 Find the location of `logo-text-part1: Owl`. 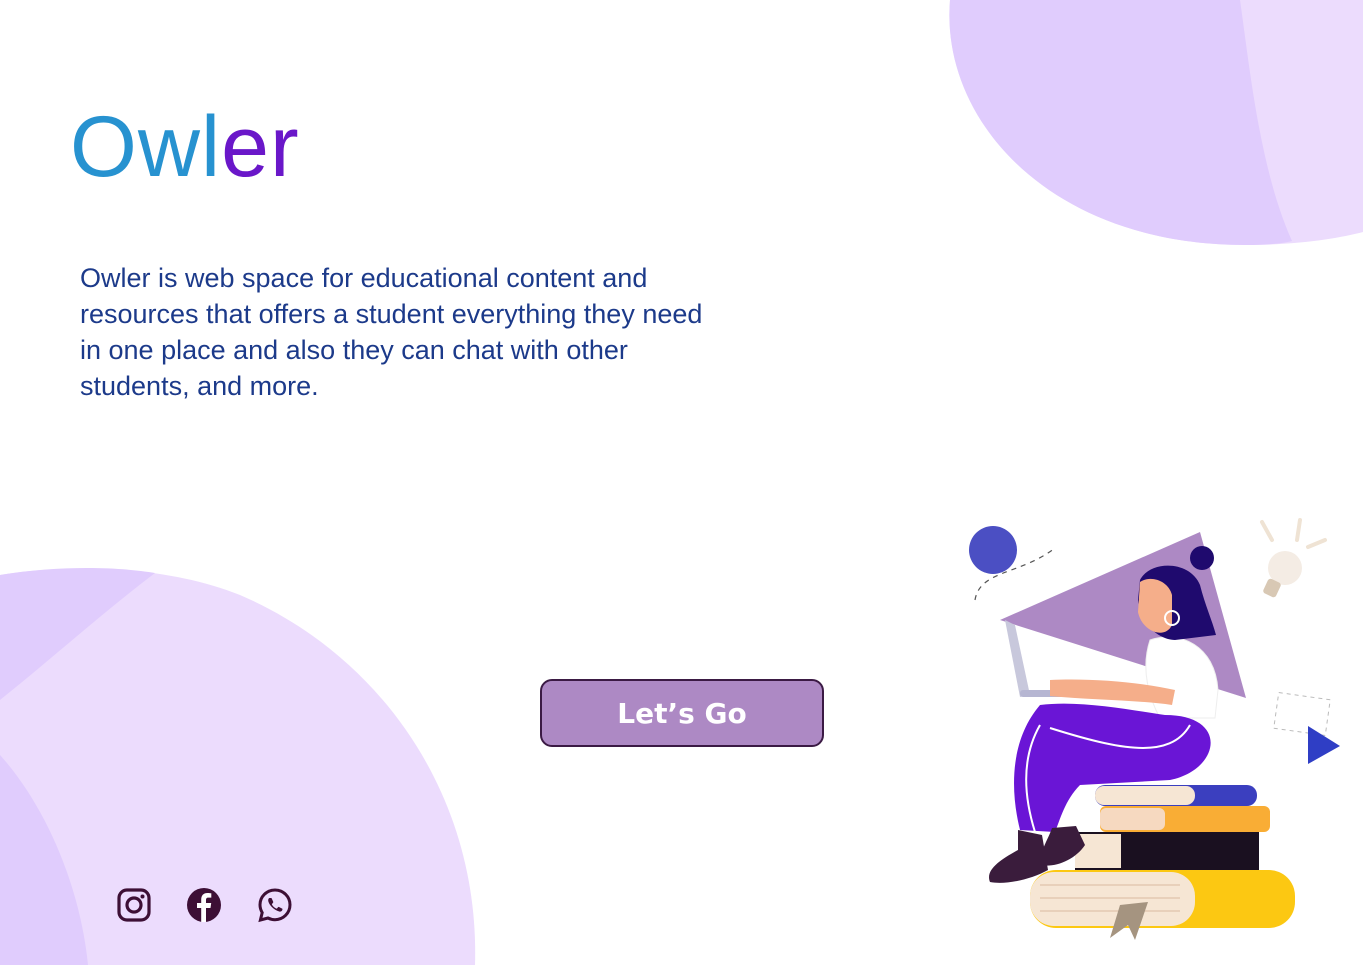

logo-text-part1: Owl is located at coordinates (146, 147).